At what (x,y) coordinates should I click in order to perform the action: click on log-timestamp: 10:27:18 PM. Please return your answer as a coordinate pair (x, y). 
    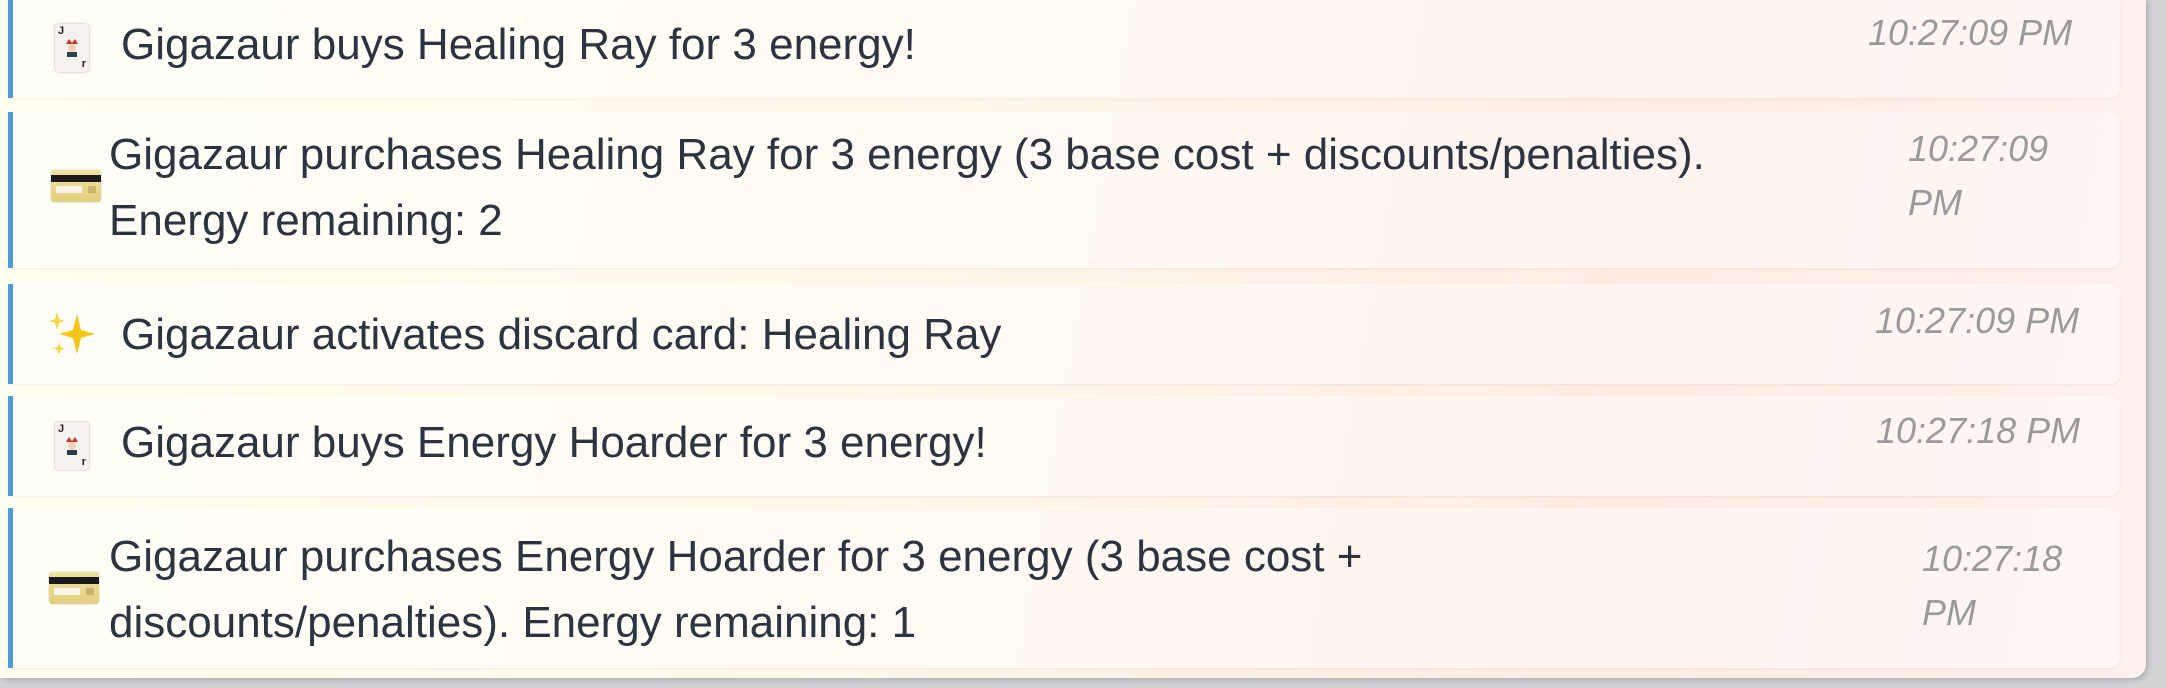
    Looking at the image, I should click on (1978, 430).